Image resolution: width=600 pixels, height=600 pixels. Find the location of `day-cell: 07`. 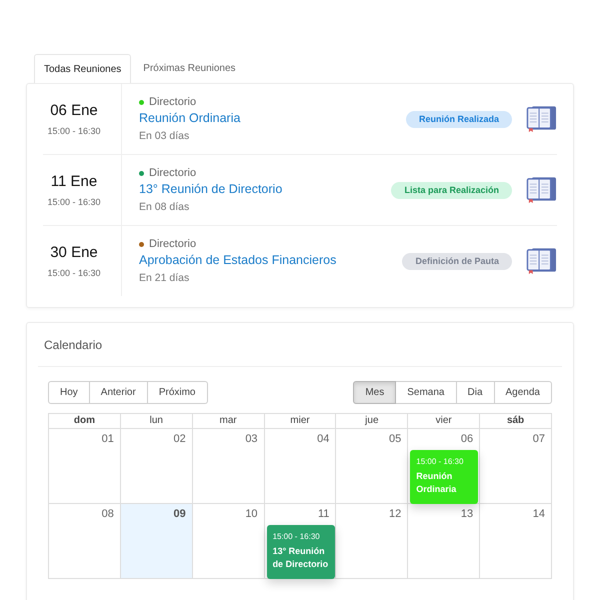

day-cell: 07 is located at coordinates (516, 466).